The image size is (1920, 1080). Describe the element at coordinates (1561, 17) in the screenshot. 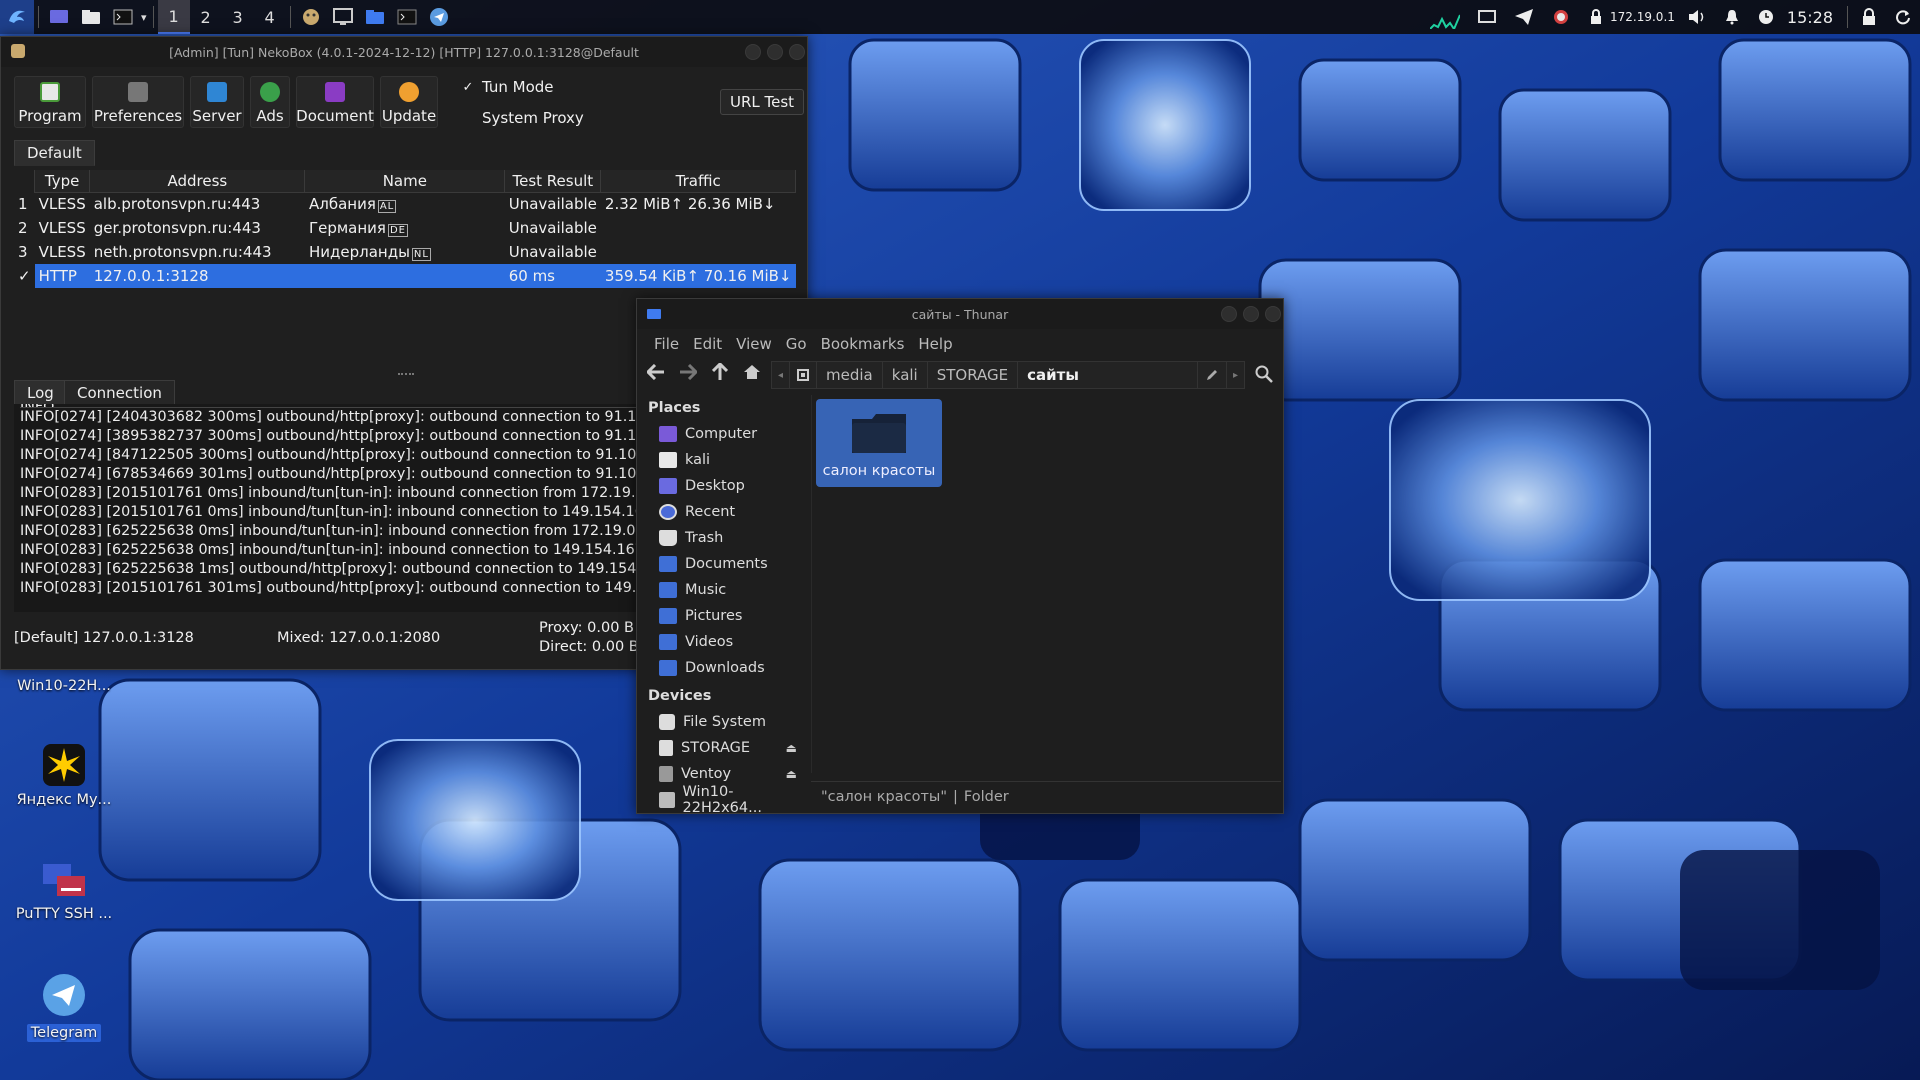

I see `nekobox-tray` at that location.